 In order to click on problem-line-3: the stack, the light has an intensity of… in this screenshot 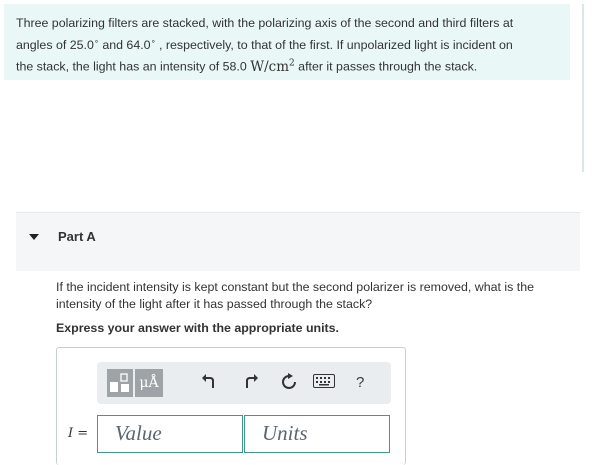, I will do `click(247, 66)`.